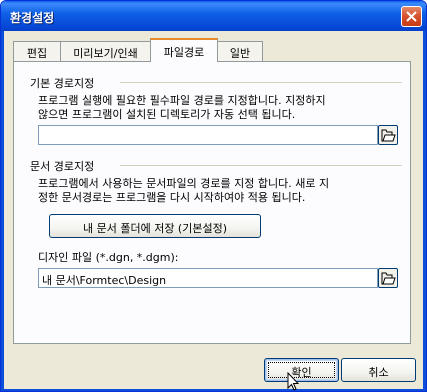  What do you see at coordinates (240, 53) in the screenshot?
I see `tab-label: 일반` at bounding box center [240, 53].